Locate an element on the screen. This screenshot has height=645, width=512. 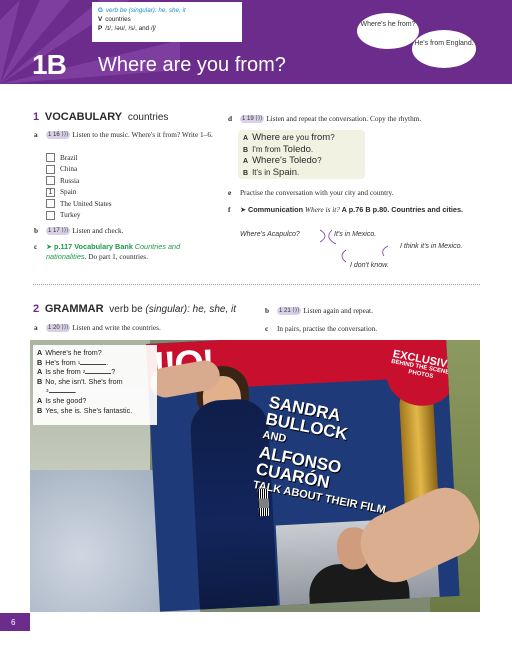
list-item: 1 Spain is located at coordinates (121, 193).